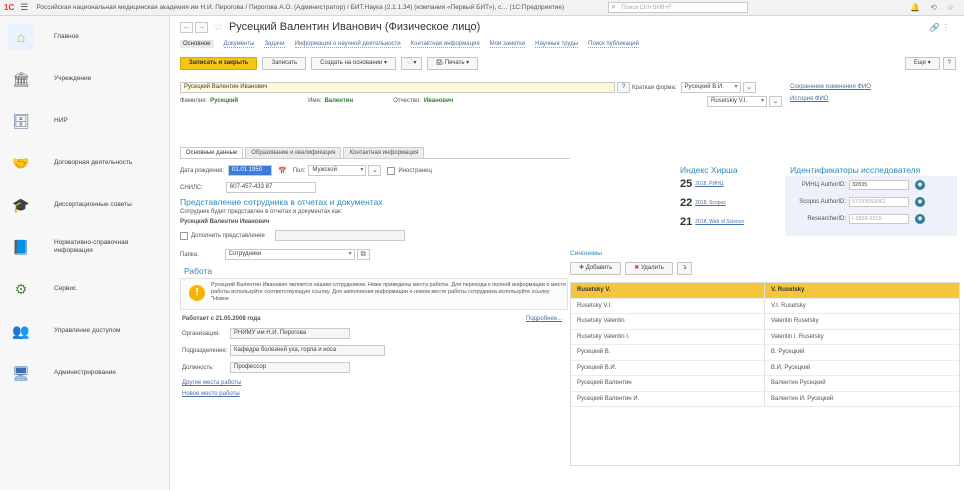  What do you see at coordinates (765, 353) in the screenshot?
I see `table-row: Русецкий В. В. Русецкий` at bounding box center [765, 353].